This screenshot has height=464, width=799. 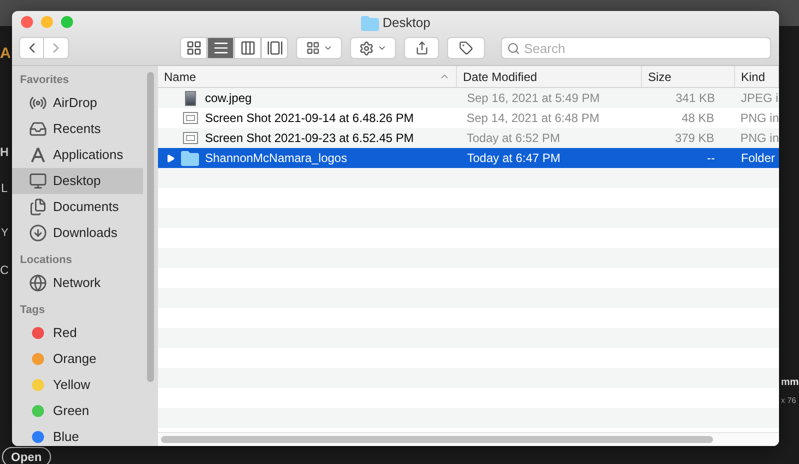 I want to click on column-header: Date Modified, so click(x=549, y=76).